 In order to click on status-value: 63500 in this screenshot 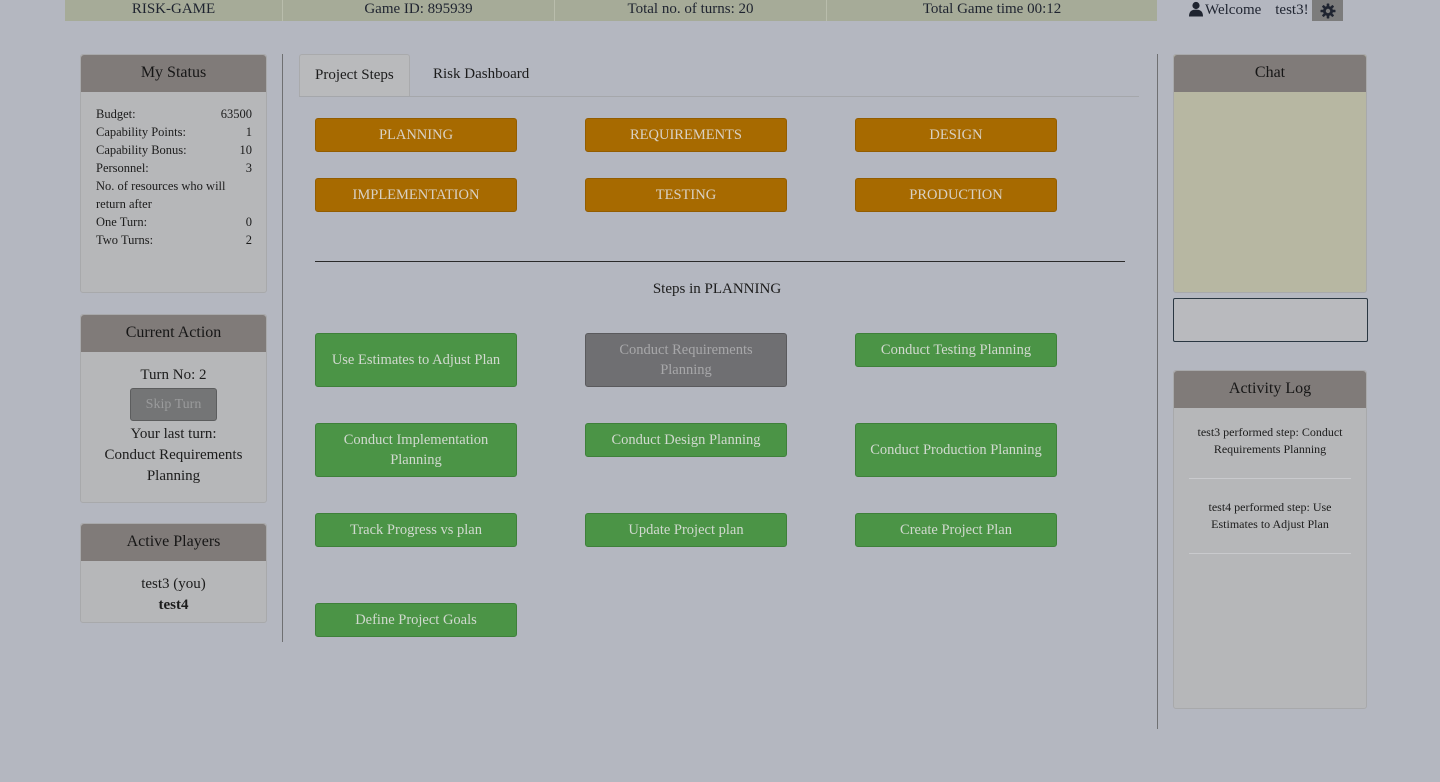, I will do `click(236, 114)`.